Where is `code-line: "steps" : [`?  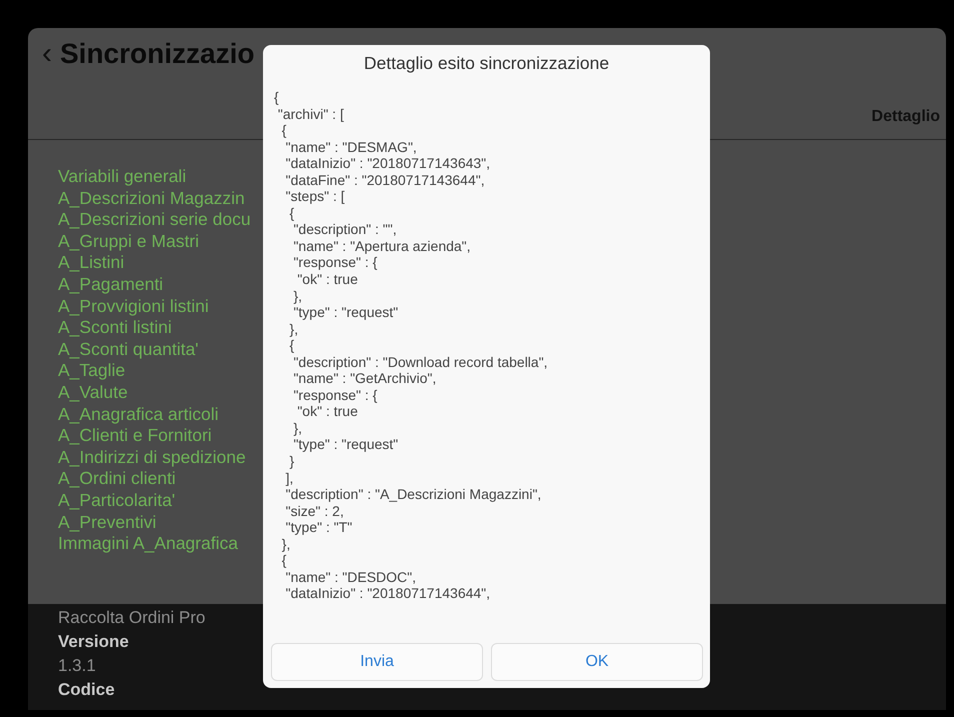 code-line: "steps" : [ is located at coordinates (314, 196).